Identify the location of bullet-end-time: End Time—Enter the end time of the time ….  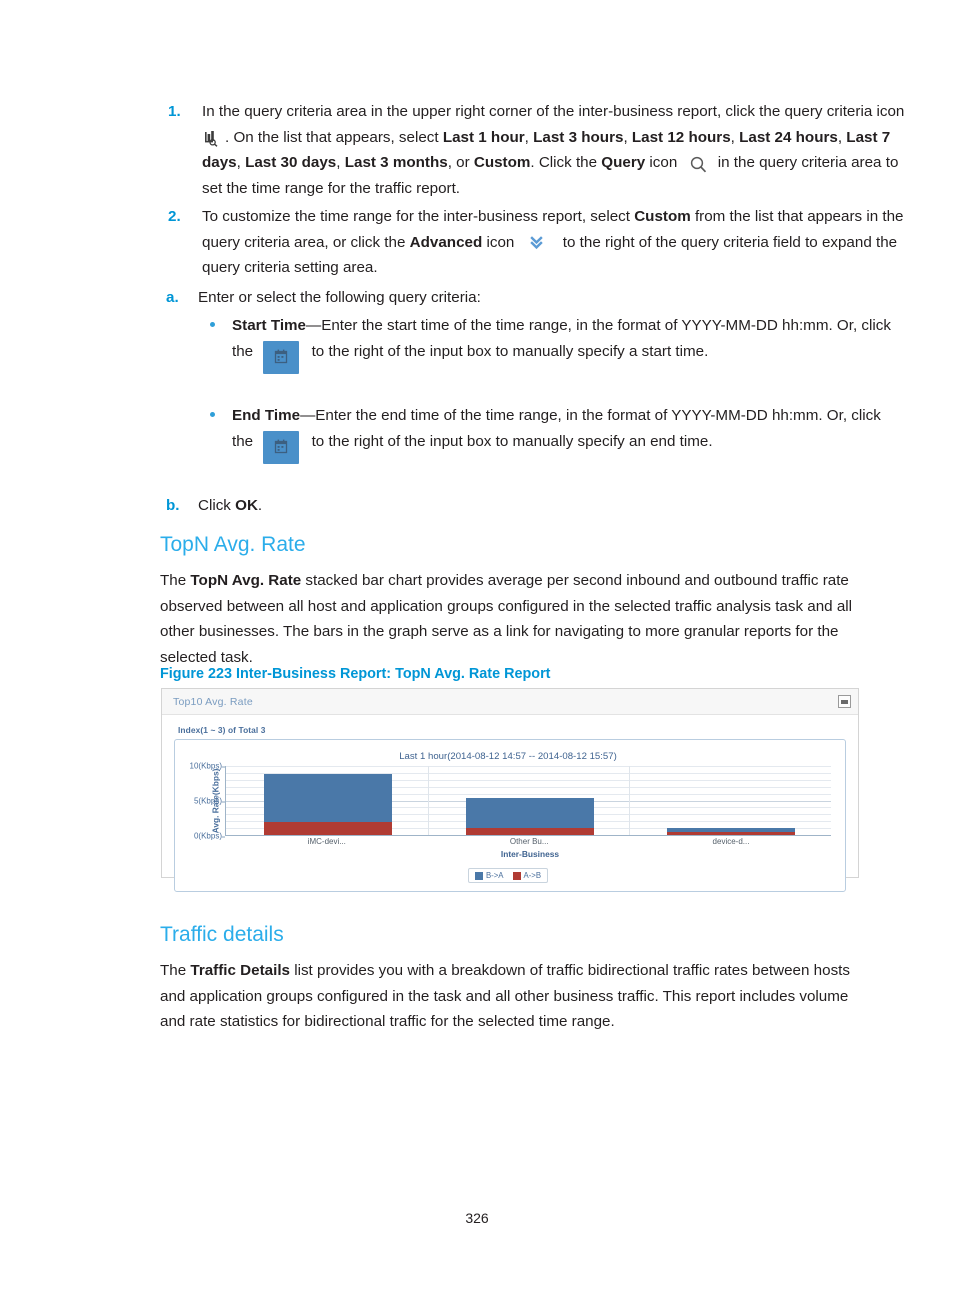
(552, 433).